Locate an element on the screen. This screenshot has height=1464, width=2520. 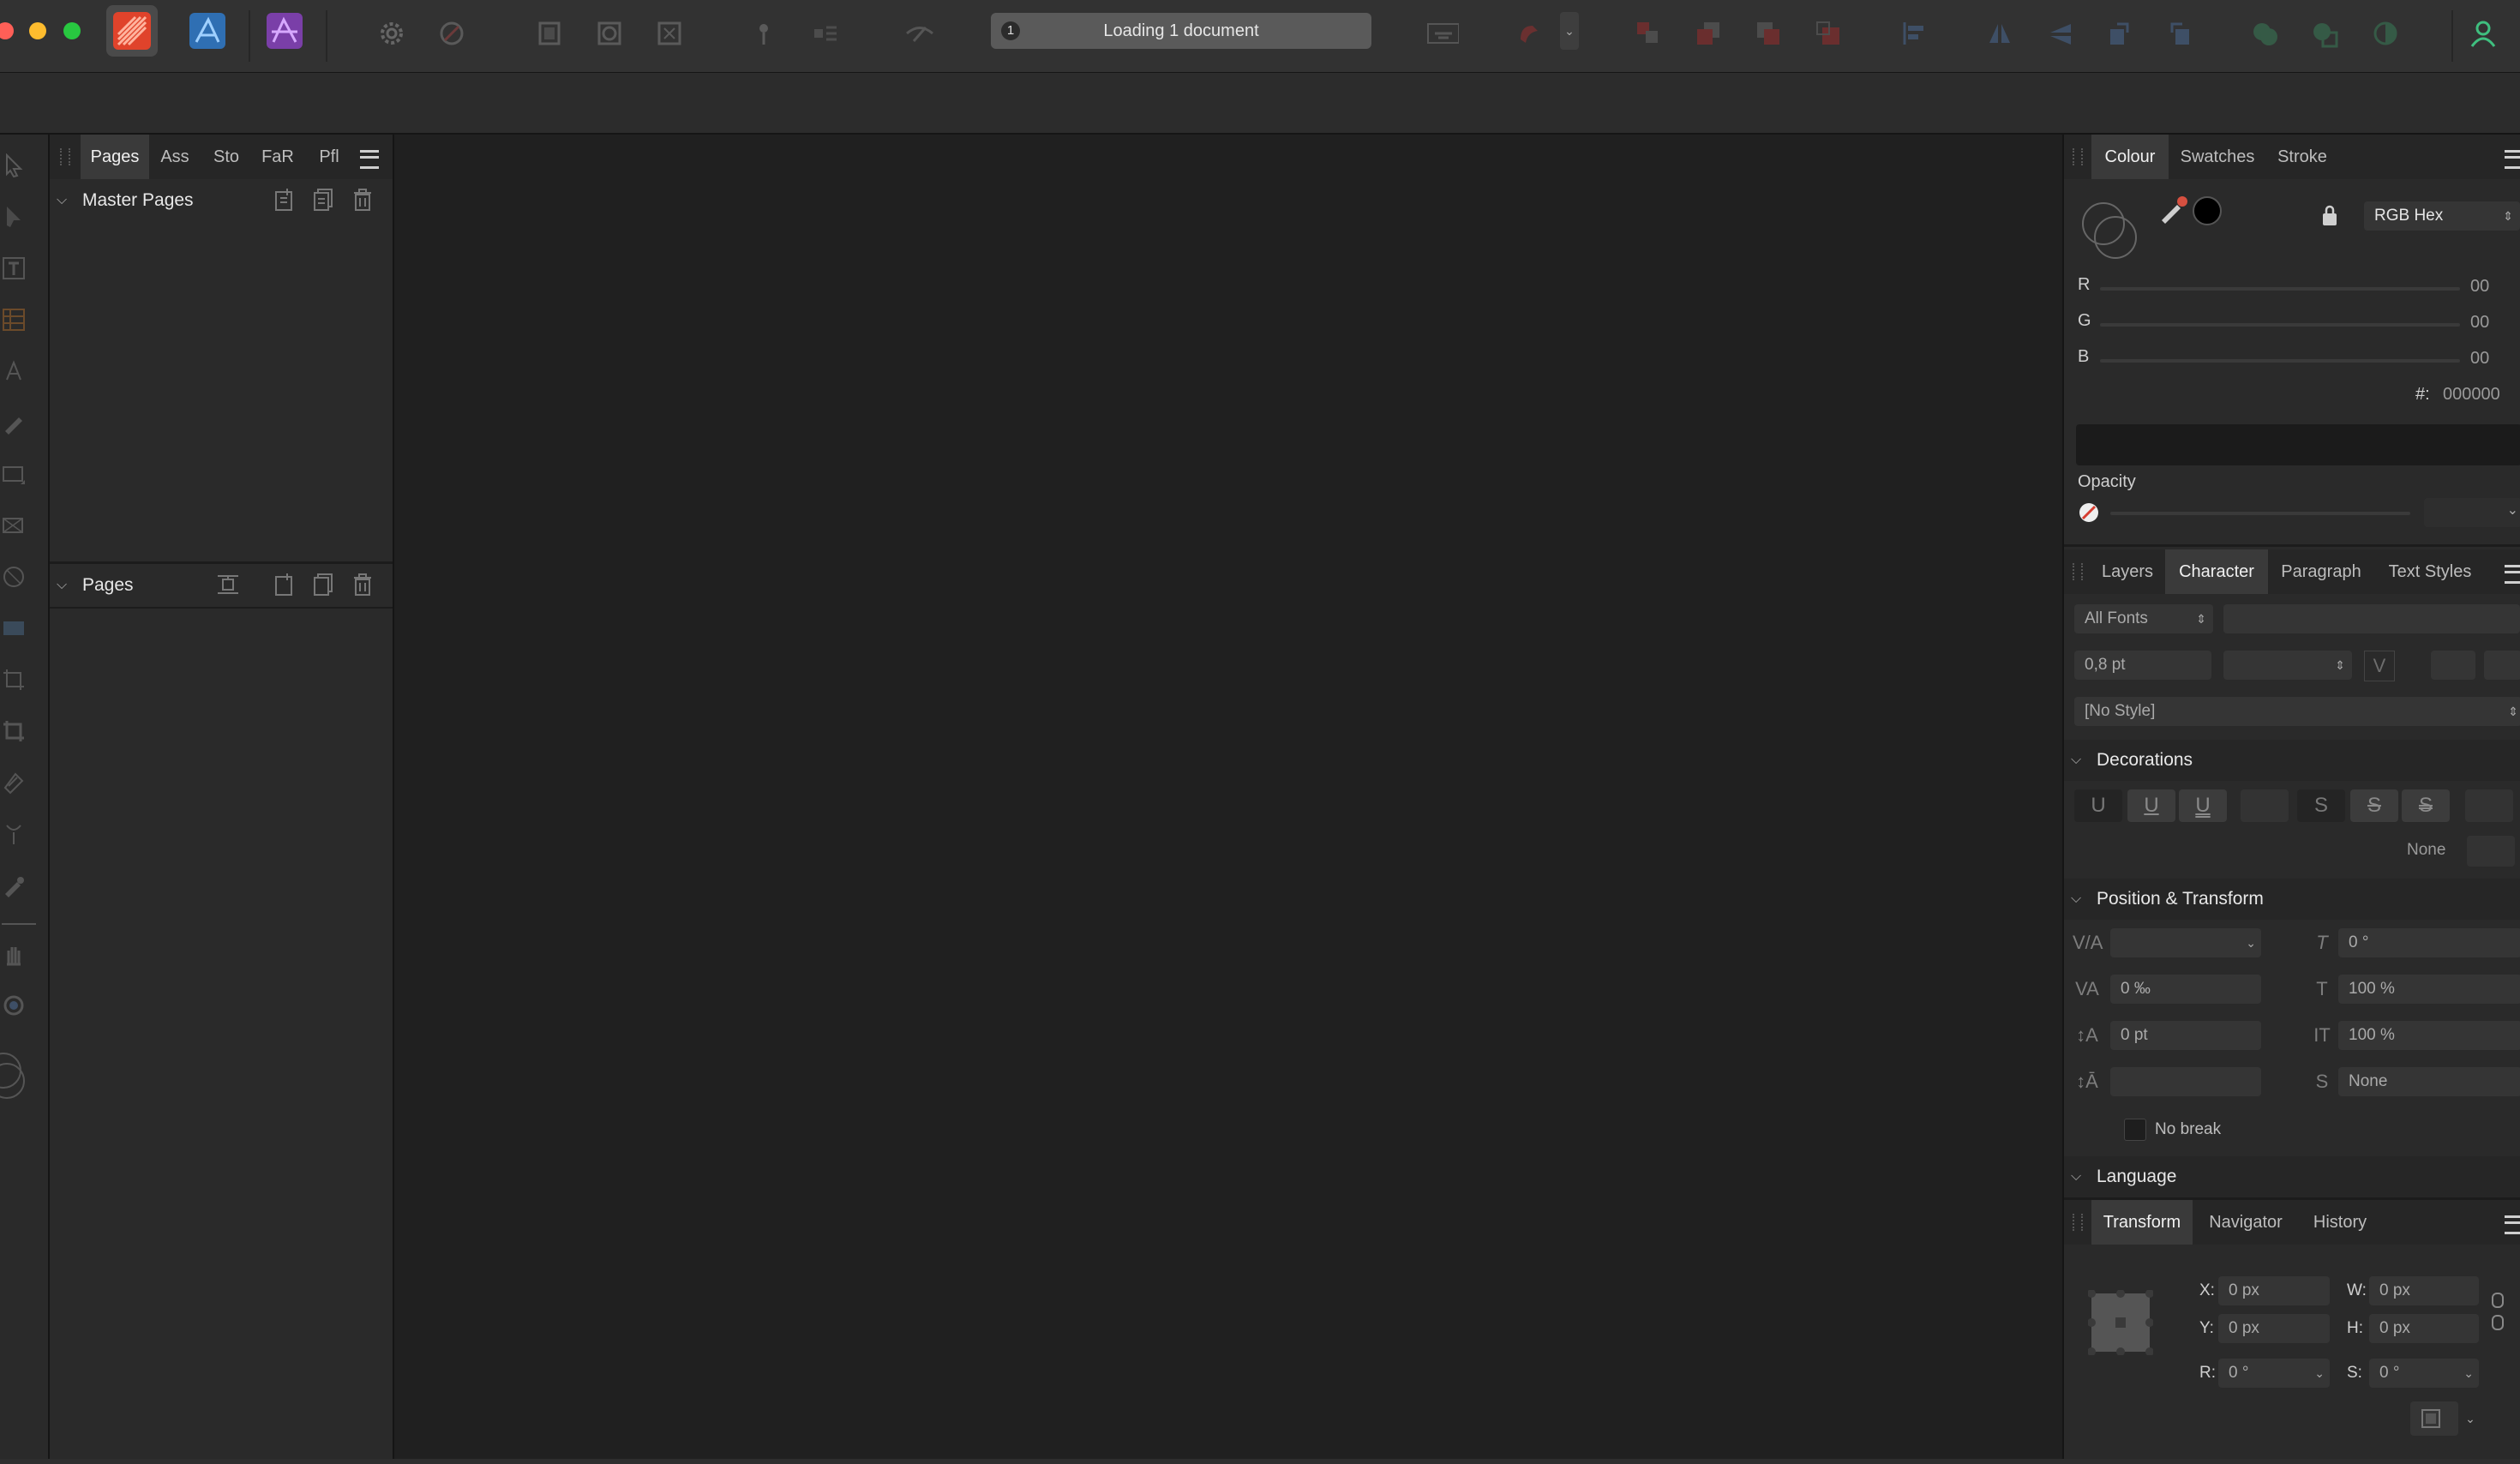
zoom-window-button is located at coordinates (72, 30).